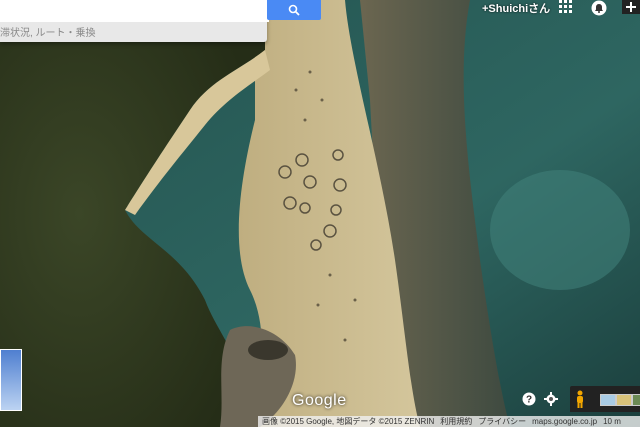  I want to click on earth-view-thumbnail, so click(11, 380).